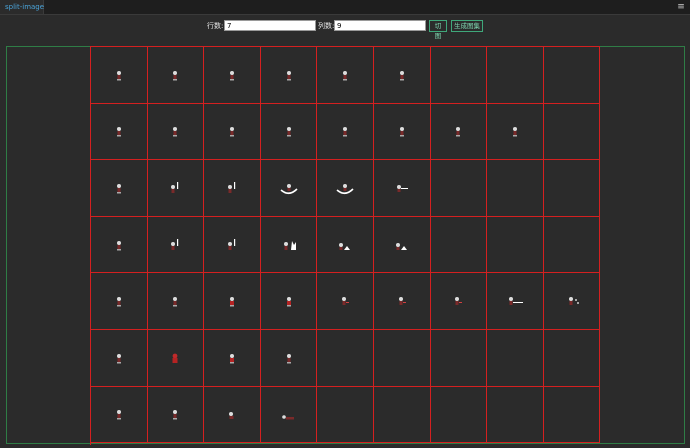  Describe the element at coordinates (345, 7) in the screenshot. I see `tab-bar: split-image ≡` at that location.